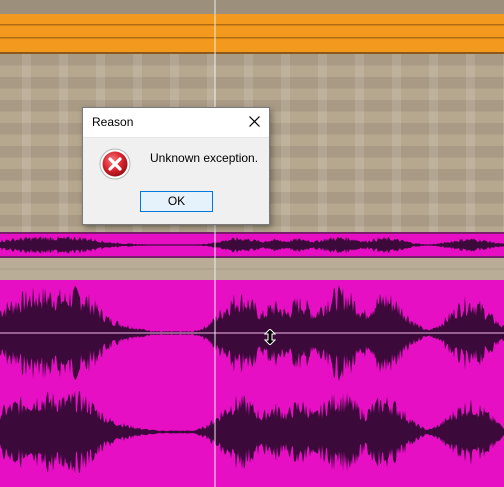  What do you see at coordinates (252, 34) in the screenshot?
I see `note-lanes` at bounding box center [252, 34].